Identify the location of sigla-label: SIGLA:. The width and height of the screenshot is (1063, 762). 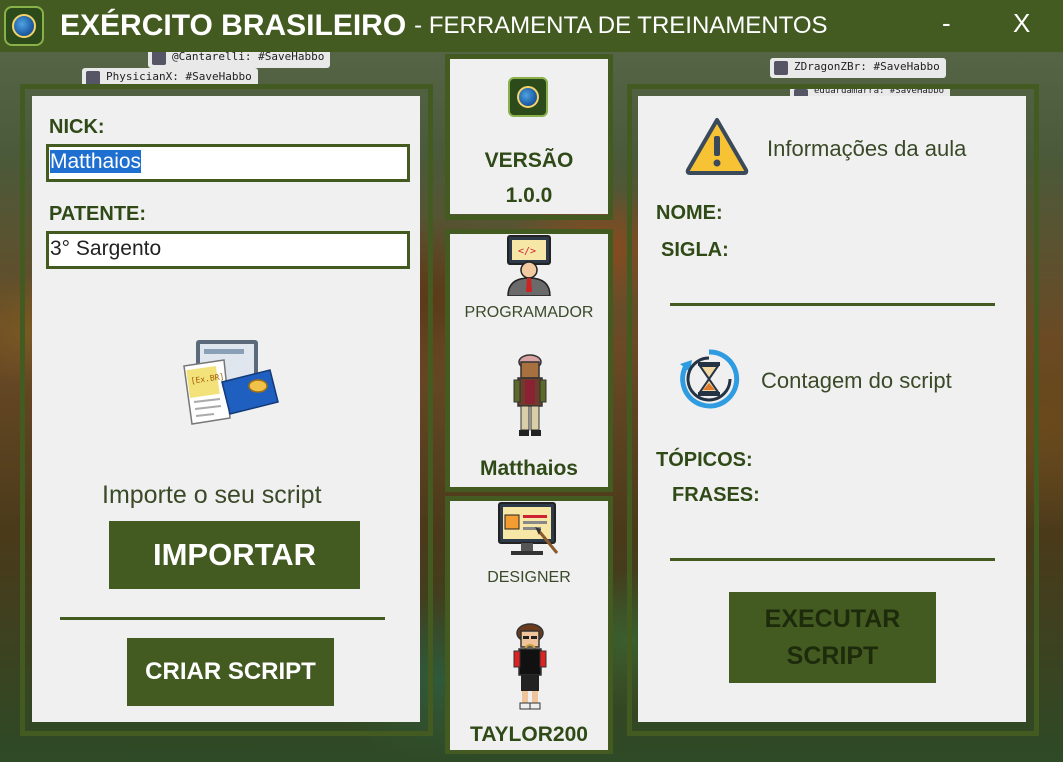
(695, 250).